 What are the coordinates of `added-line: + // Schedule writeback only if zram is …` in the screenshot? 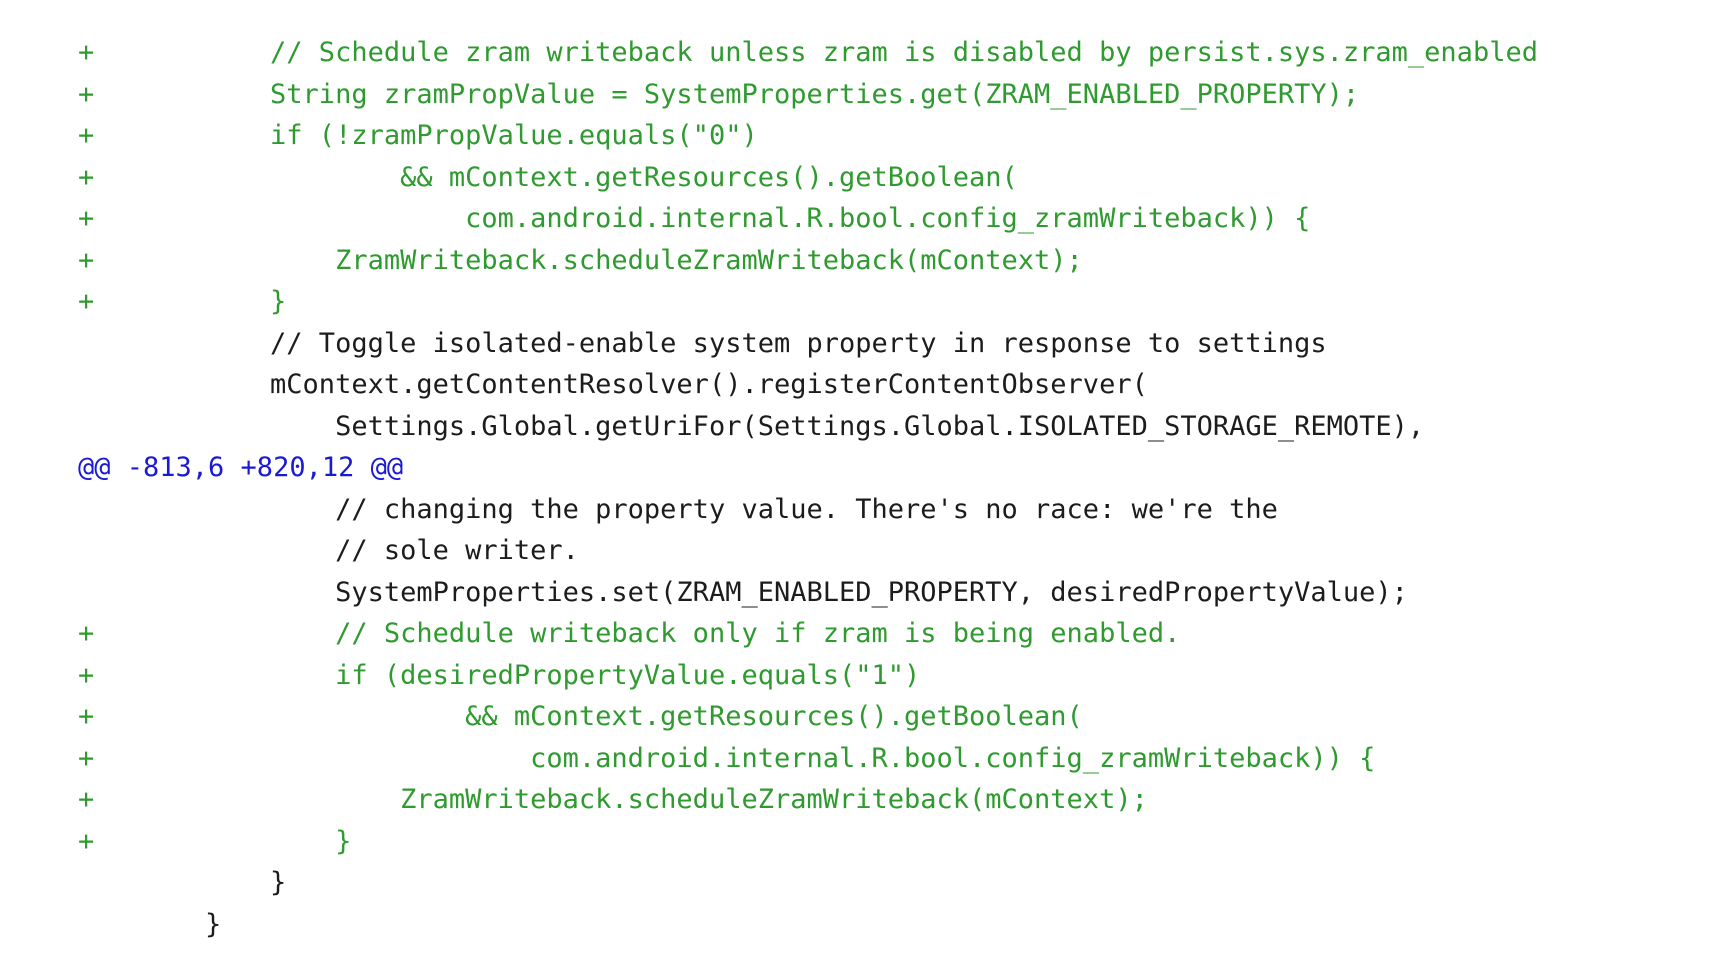 It's located at (808, 634).